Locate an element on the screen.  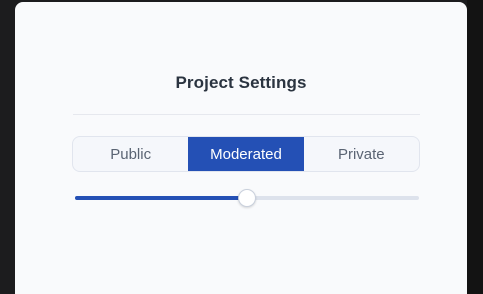
level-slider is located at coordinates (247, 198).